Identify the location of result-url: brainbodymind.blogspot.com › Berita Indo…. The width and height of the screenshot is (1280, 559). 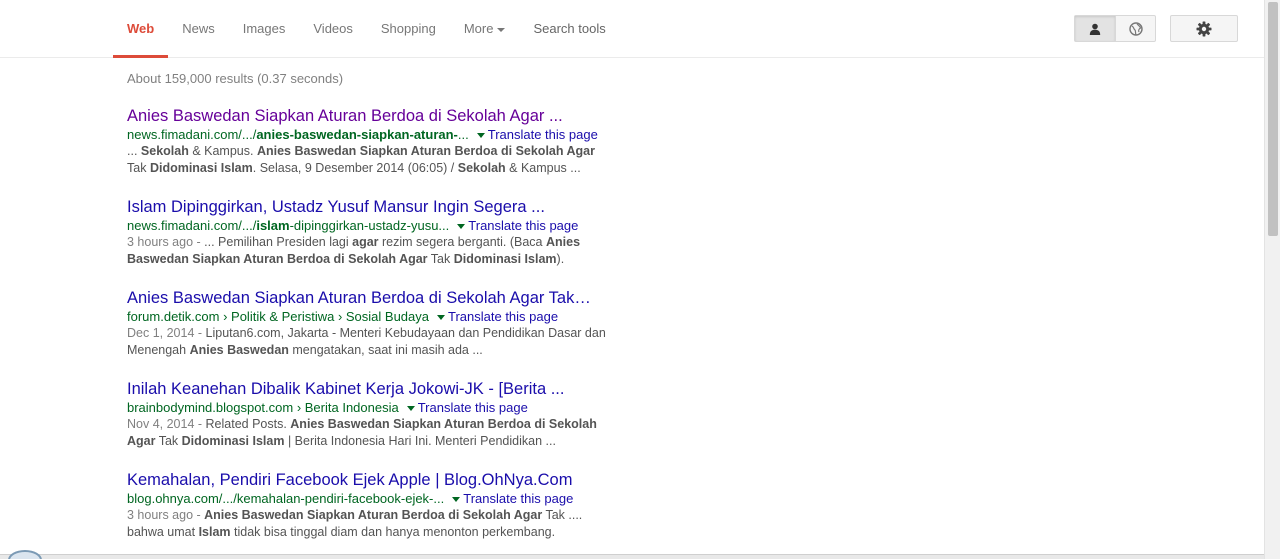
(407, 407).